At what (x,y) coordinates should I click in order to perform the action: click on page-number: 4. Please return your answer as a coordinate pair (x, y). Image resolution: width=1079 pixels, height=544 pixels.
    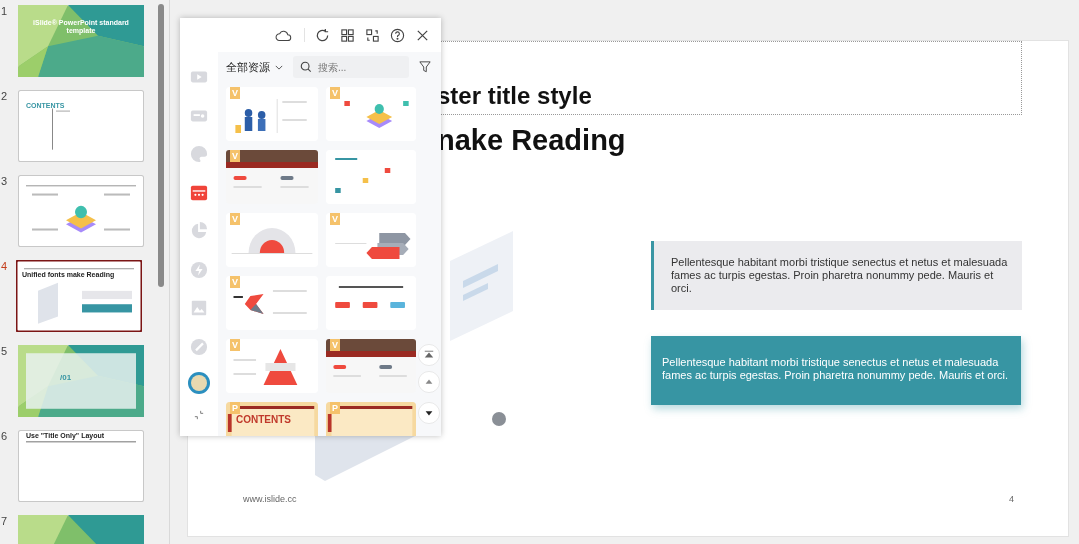
    Looking at the image, I should click on (1011, 499).